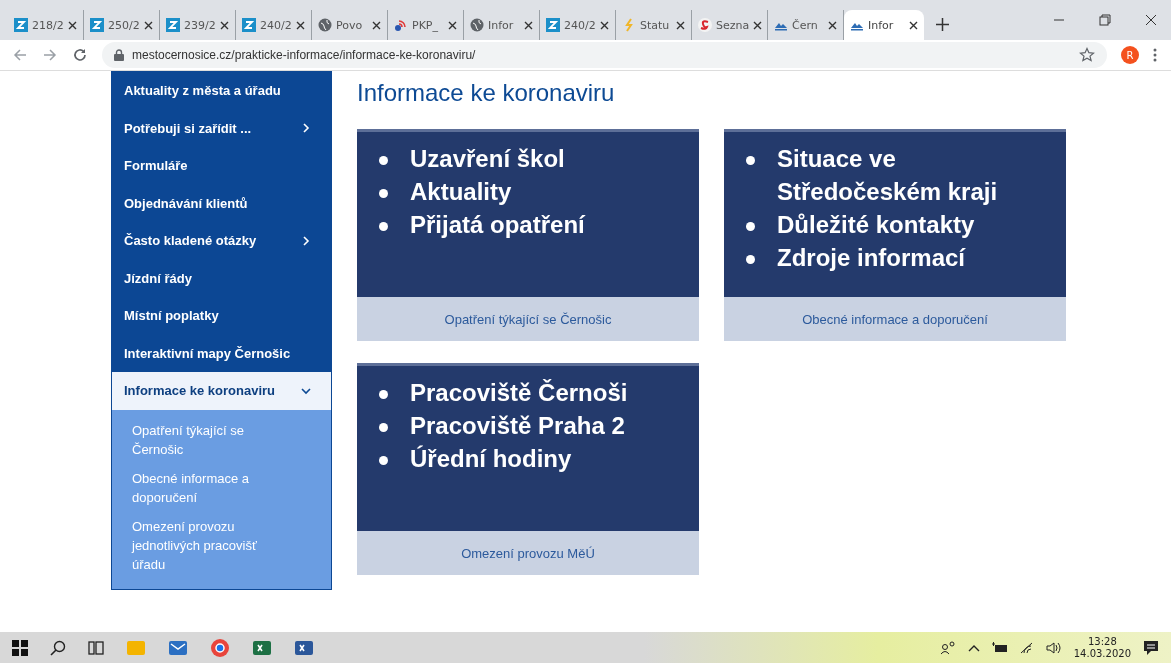 The height and width of the screenshot is (663, 1171). I want to click on card-banner: Pracoviště Černoši Pracoviště Praha 2 Úřední hodiny, so click(528, 447).